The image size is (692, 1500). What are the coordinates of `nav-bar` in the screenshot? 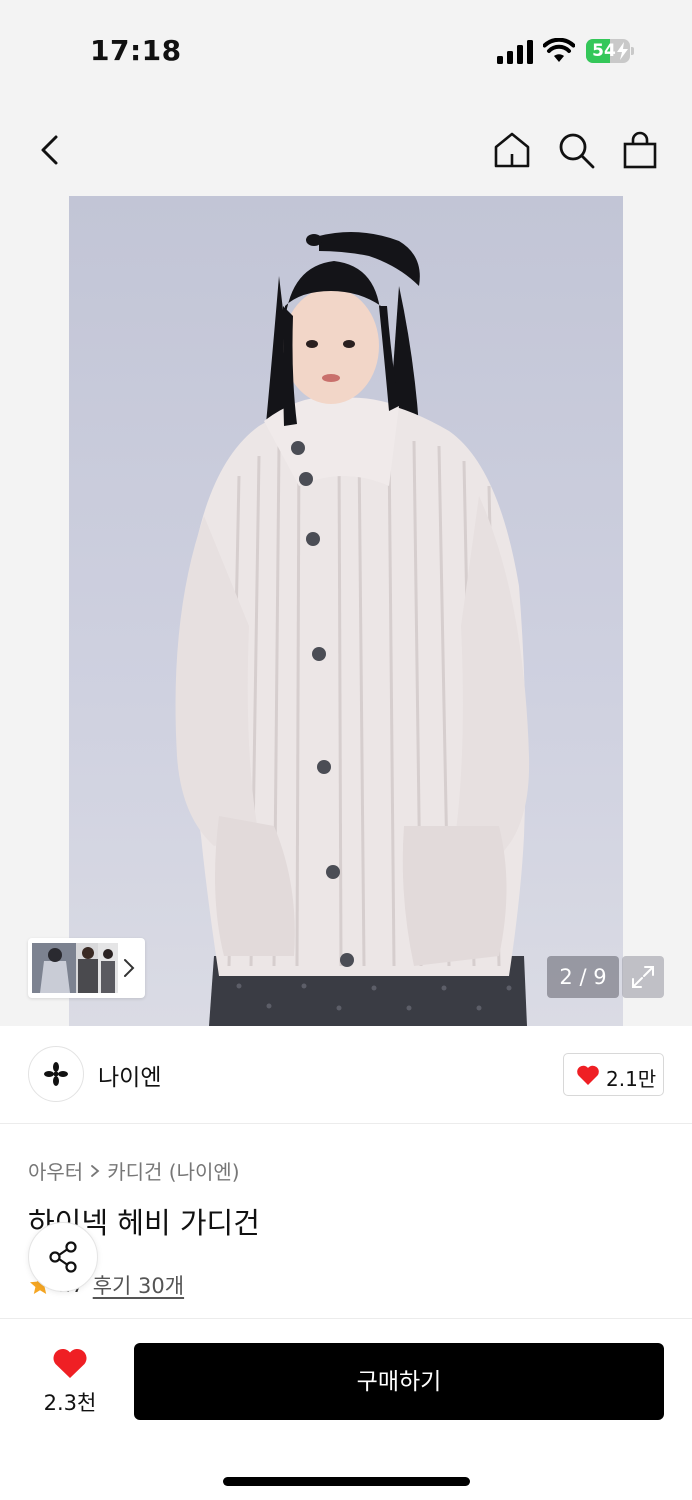 It's located at (346, 148).